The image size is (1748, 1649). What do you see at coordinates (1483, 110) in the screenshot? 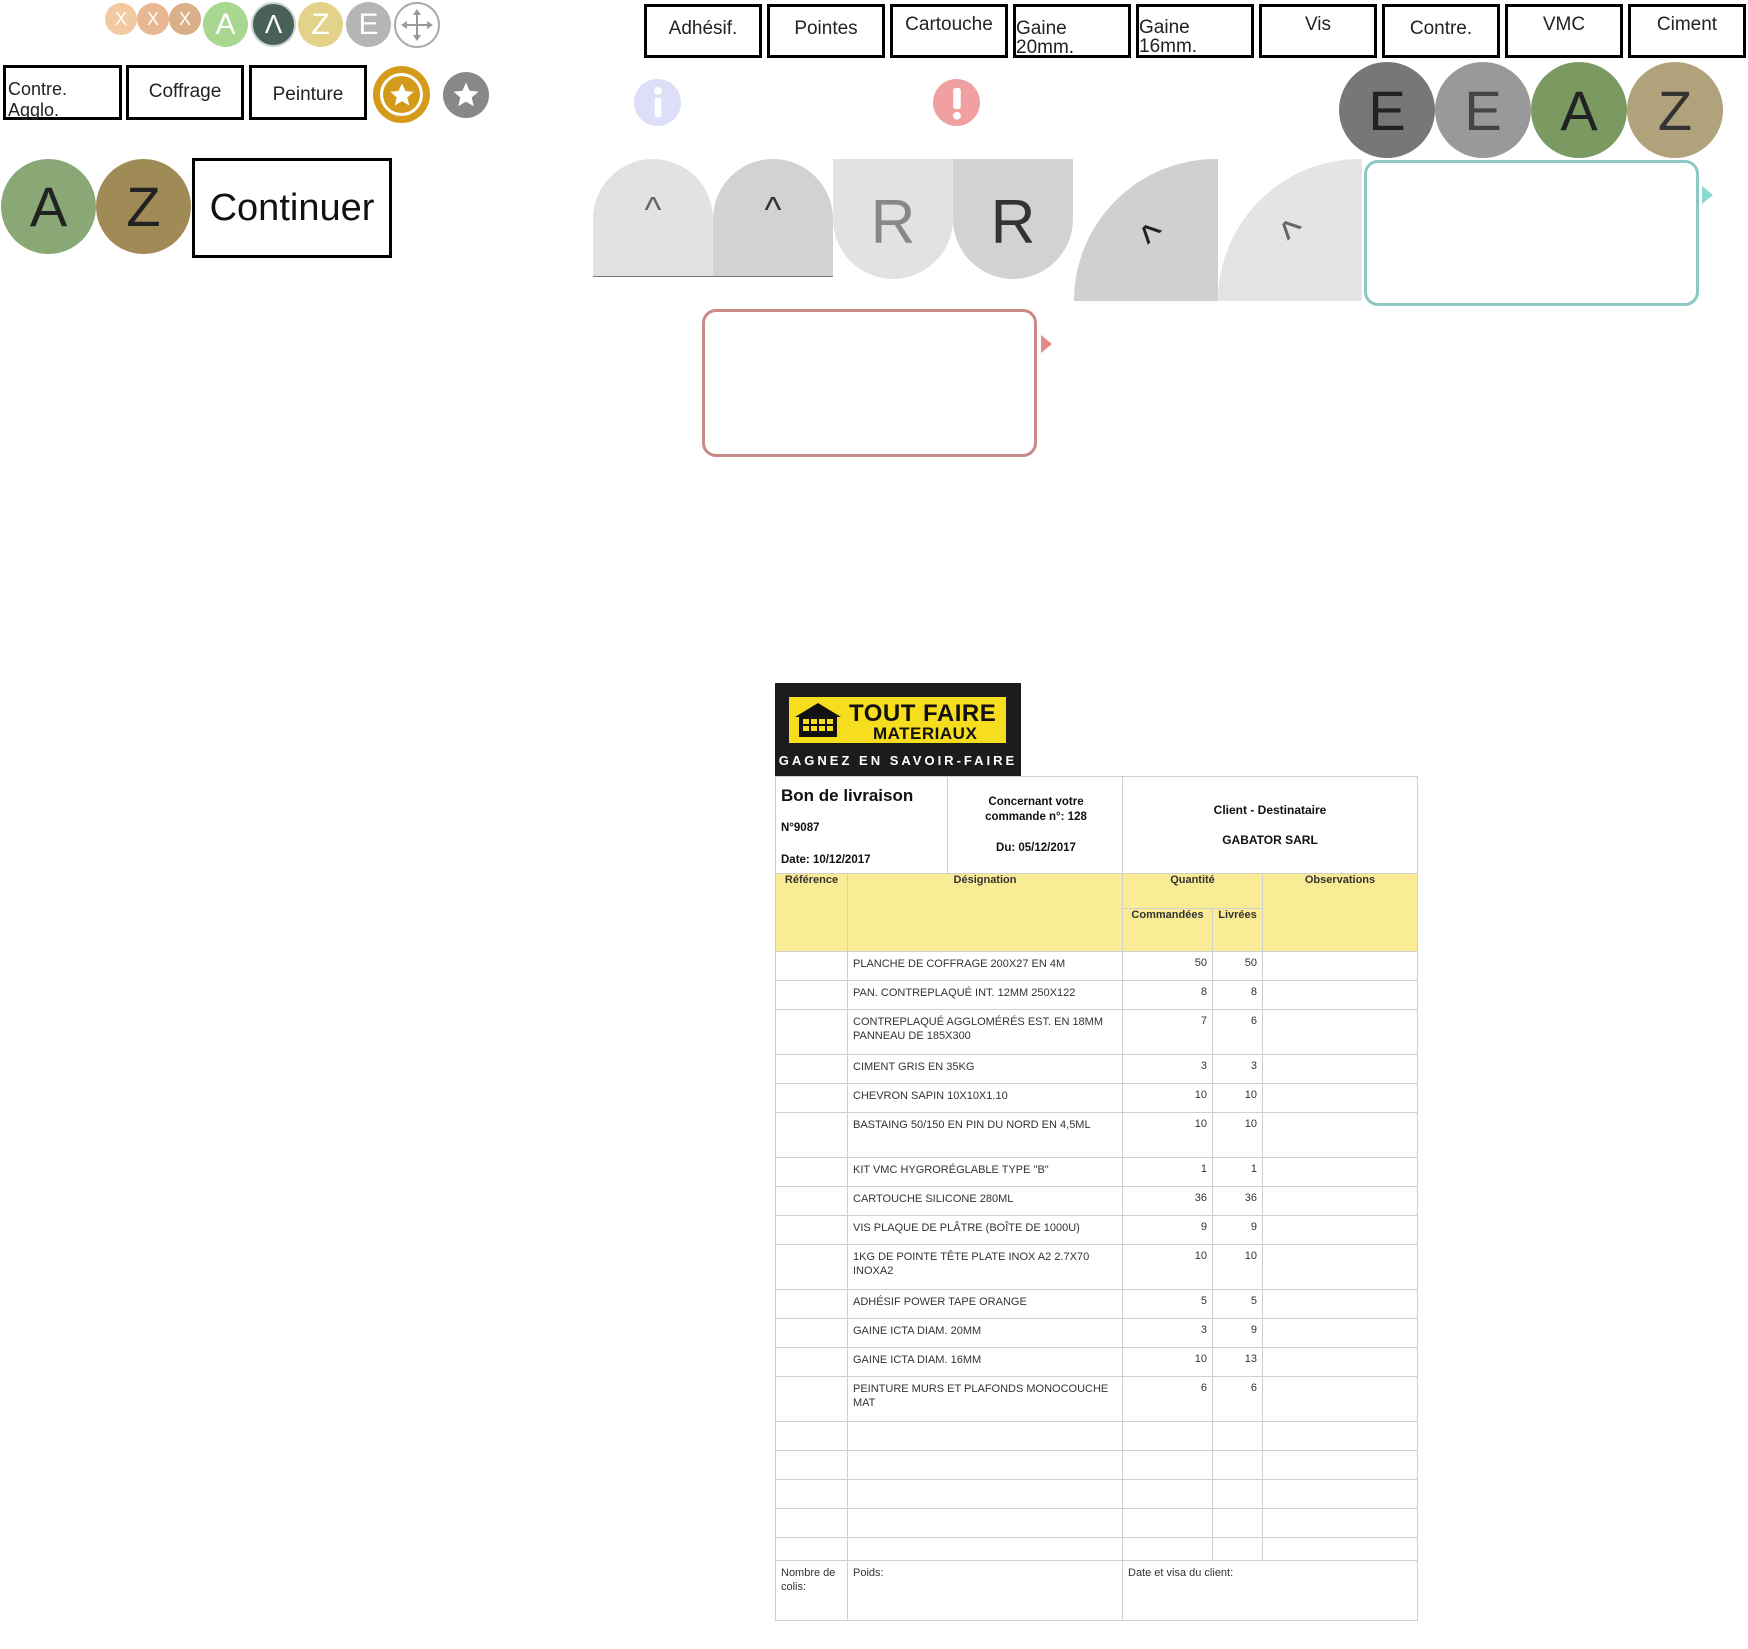
I see `letter-e-button-gray: E` at bounding box center [1483, 110].